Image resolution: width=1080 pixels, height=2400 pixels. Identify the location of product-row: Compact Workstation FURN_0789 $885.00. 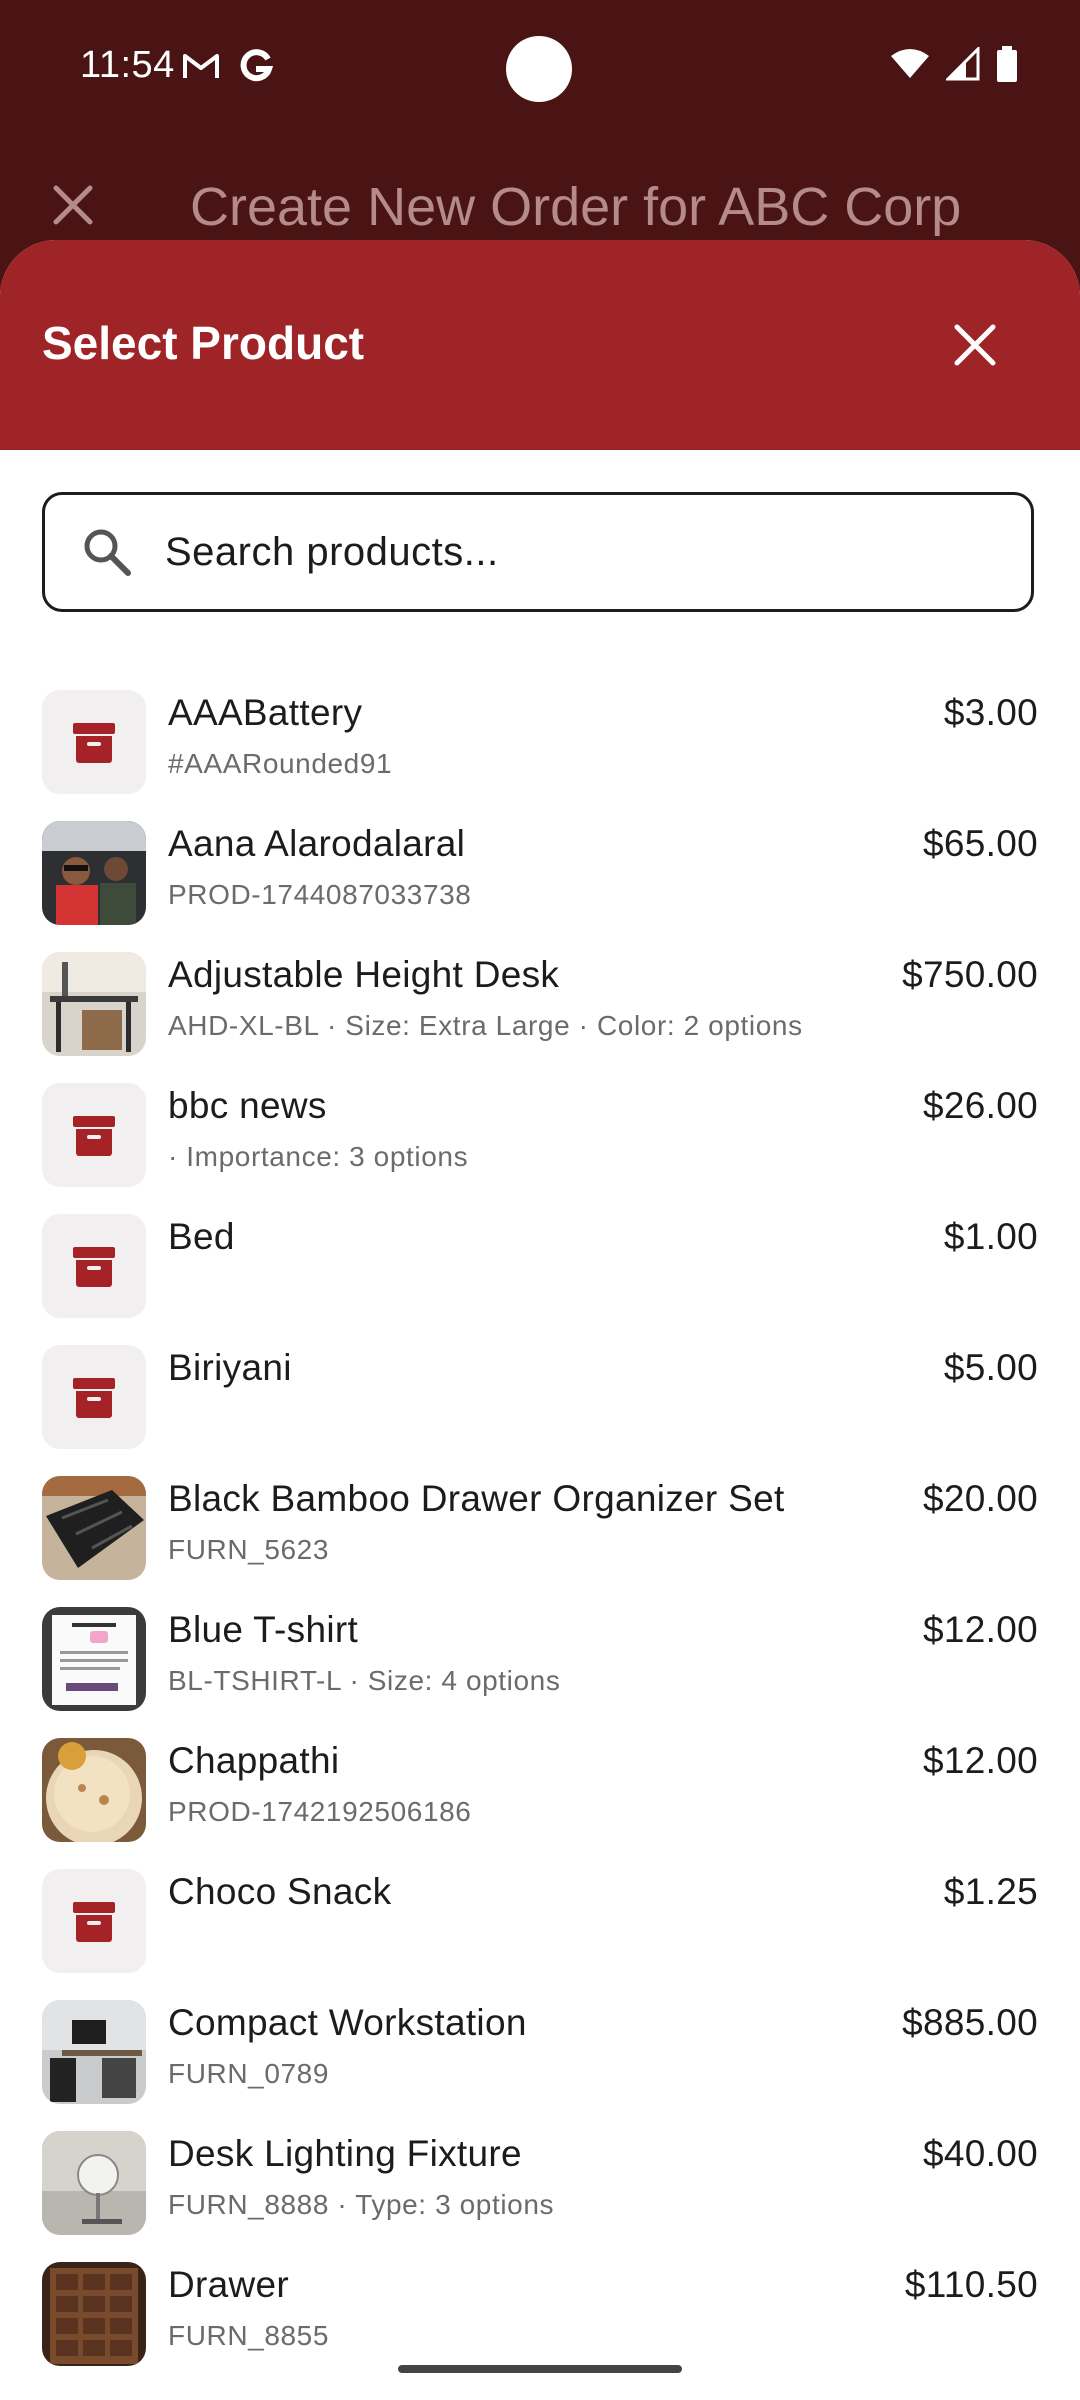
(540, 2057).